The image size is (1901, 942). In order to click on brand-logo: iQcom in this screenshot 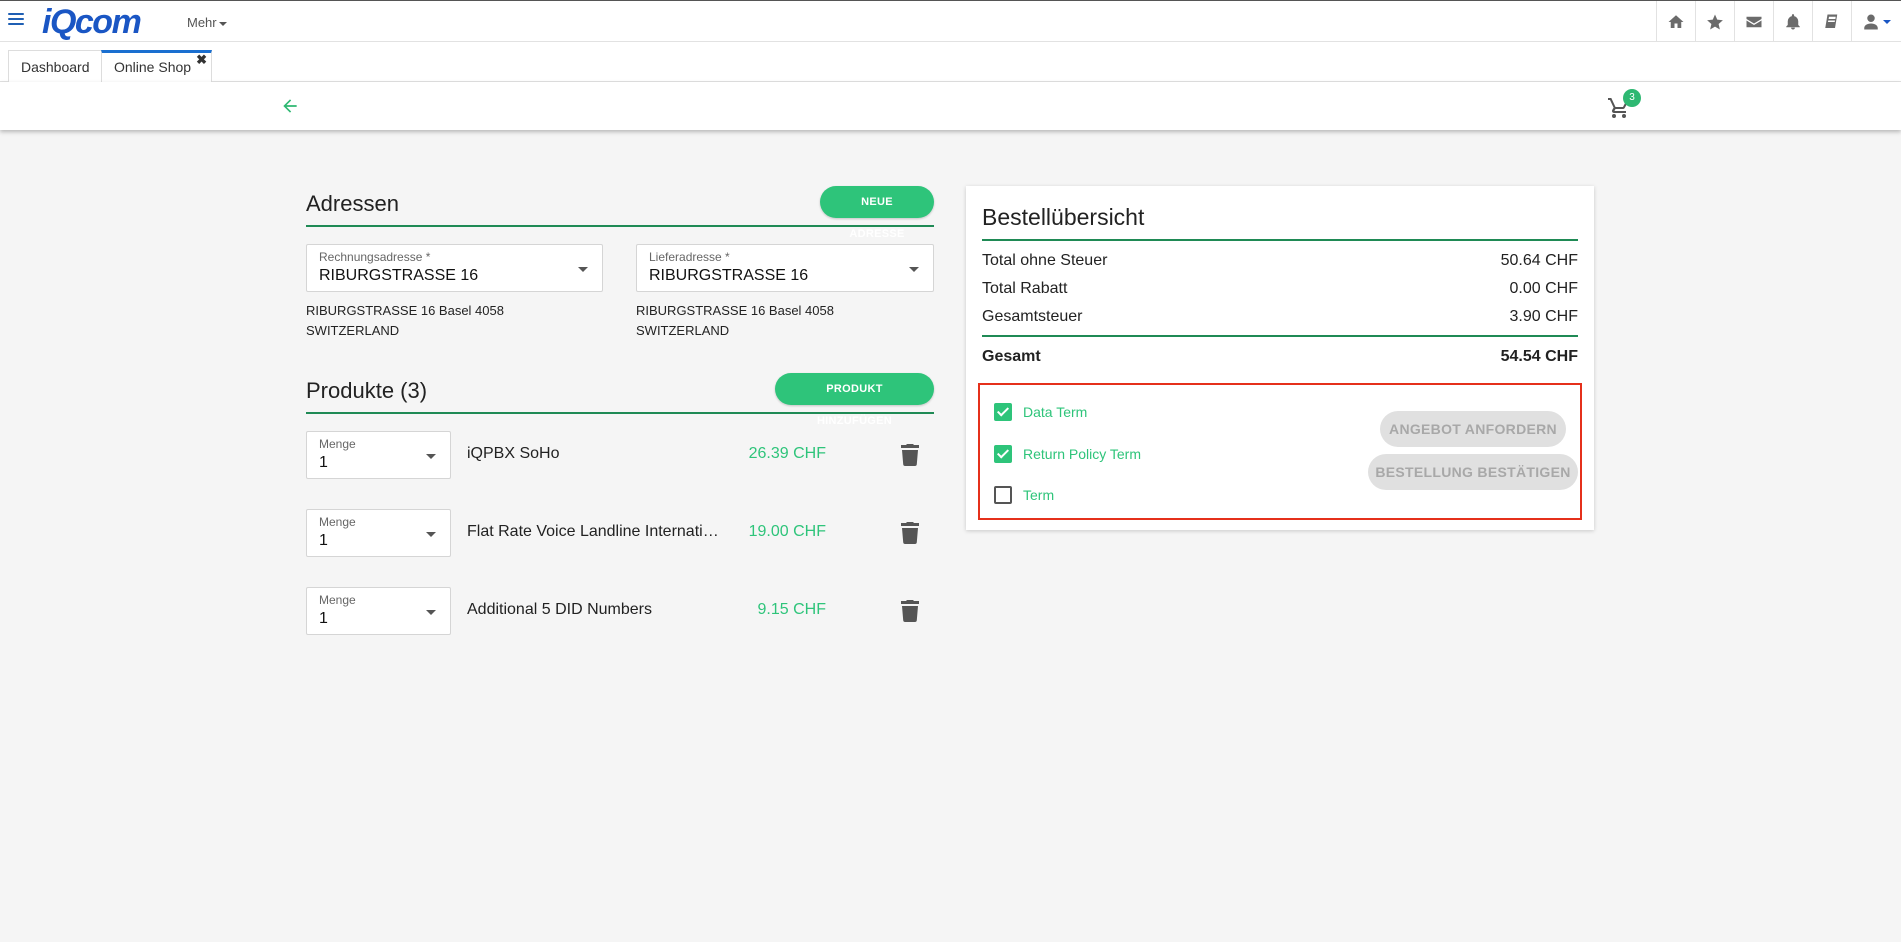, I will do `click(92, 22)`.